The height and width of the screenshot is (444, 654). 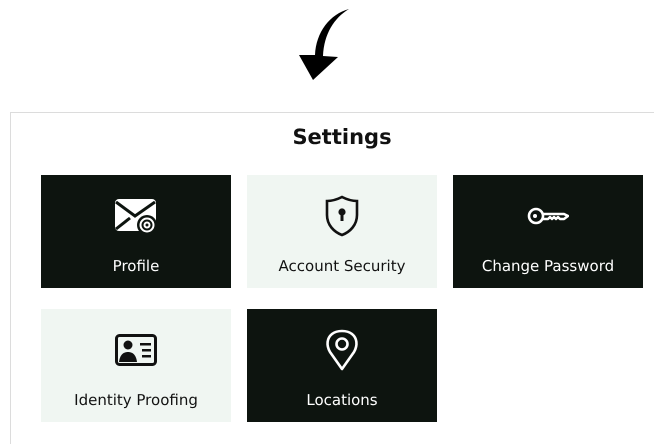 What do you see at coordinates (342, 350) in the screenshot?
I see `location-pin-icon` at bounding box center [342, 350].